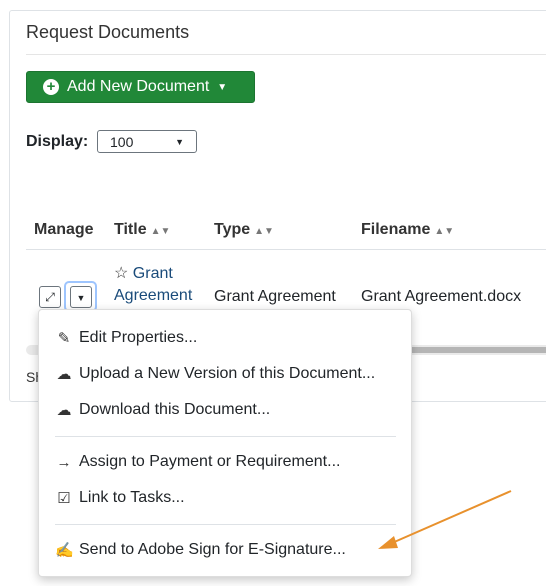 This screenshot has width=546, height=586. I want to click on task-list-icon: ☑, so click(64, 498).